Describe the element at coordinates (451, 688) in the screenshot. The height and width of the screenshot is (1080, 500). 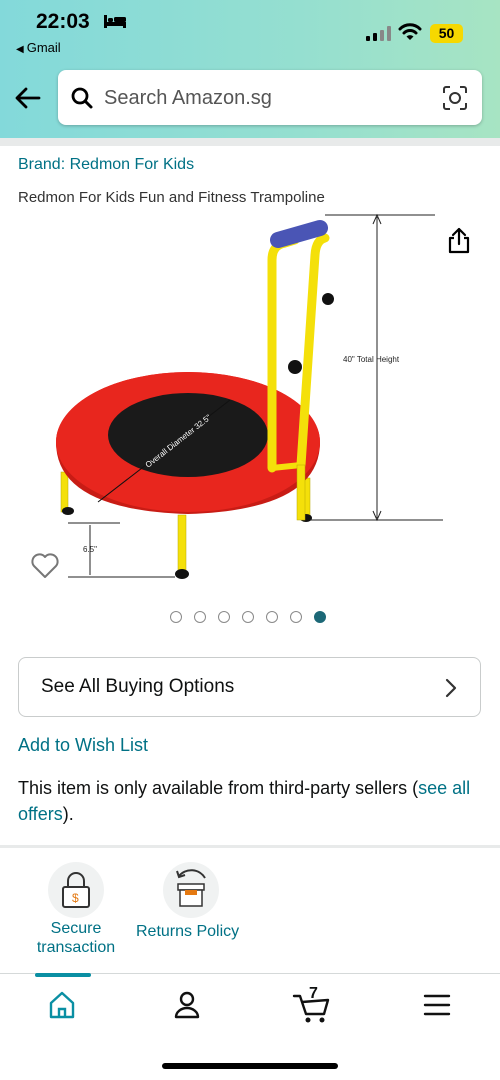
I see `chevron-right-icon` at that location.